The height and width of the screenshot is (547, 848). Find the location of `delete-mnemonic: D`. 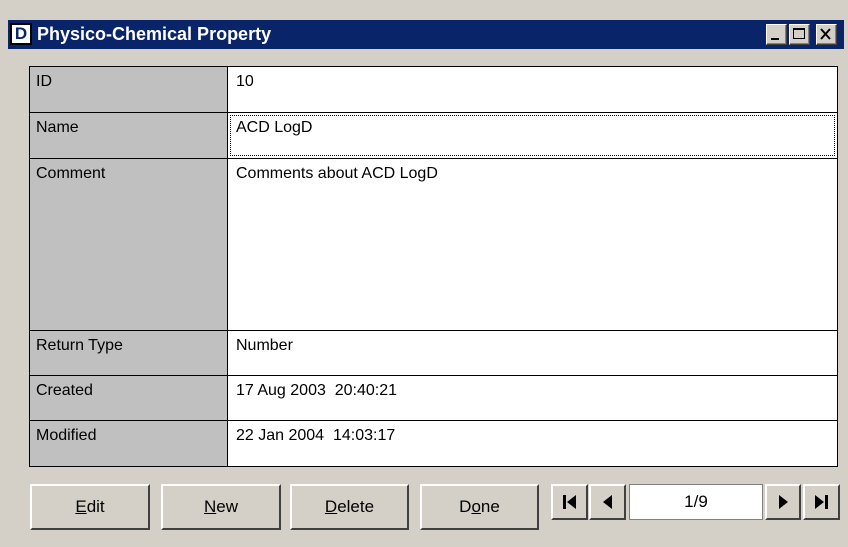

delete-mnemonic: D is located at coordinates (331, 506).